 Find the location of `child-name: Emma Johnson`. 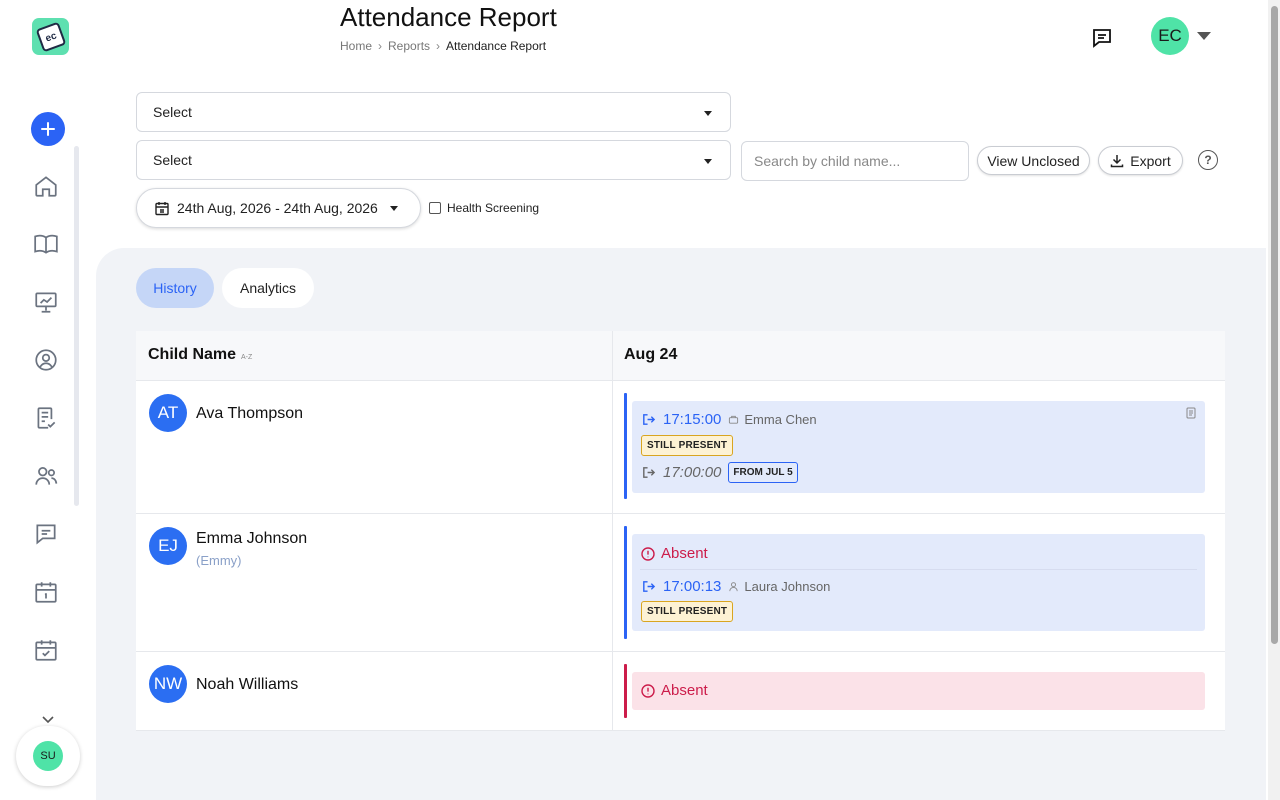

child-name: Emma Johnson is located at coordinates (251, 539).